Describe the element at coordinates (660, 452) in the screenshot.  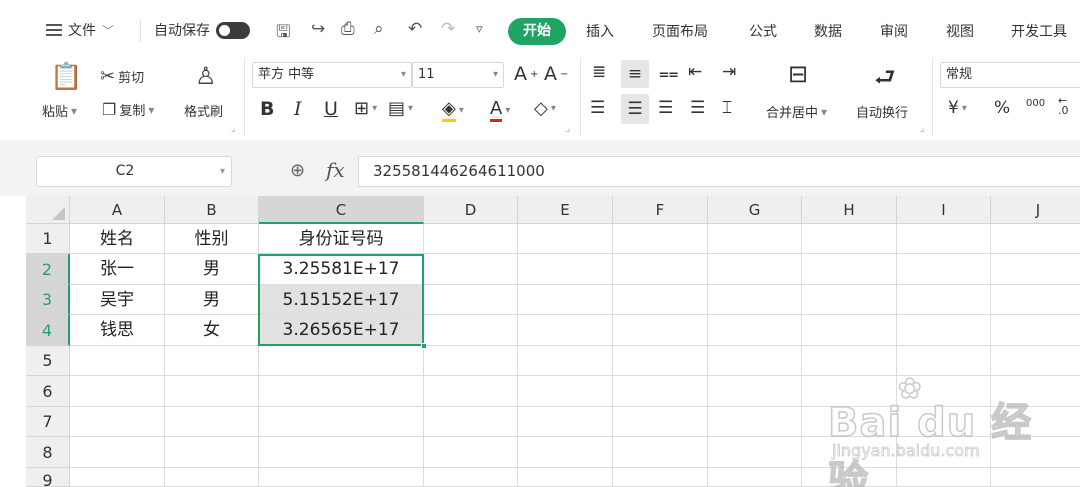
I see `cell-f8` at that location.